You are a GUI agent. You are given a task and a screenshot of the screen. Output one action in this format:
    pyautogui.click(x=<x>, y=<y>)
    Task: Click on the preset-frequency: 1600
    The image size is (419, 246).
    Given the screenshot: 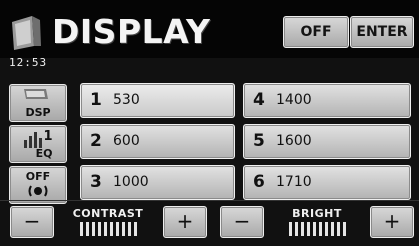 What is the action you would take?
    pyautogui.click(x=294, y=141)
    